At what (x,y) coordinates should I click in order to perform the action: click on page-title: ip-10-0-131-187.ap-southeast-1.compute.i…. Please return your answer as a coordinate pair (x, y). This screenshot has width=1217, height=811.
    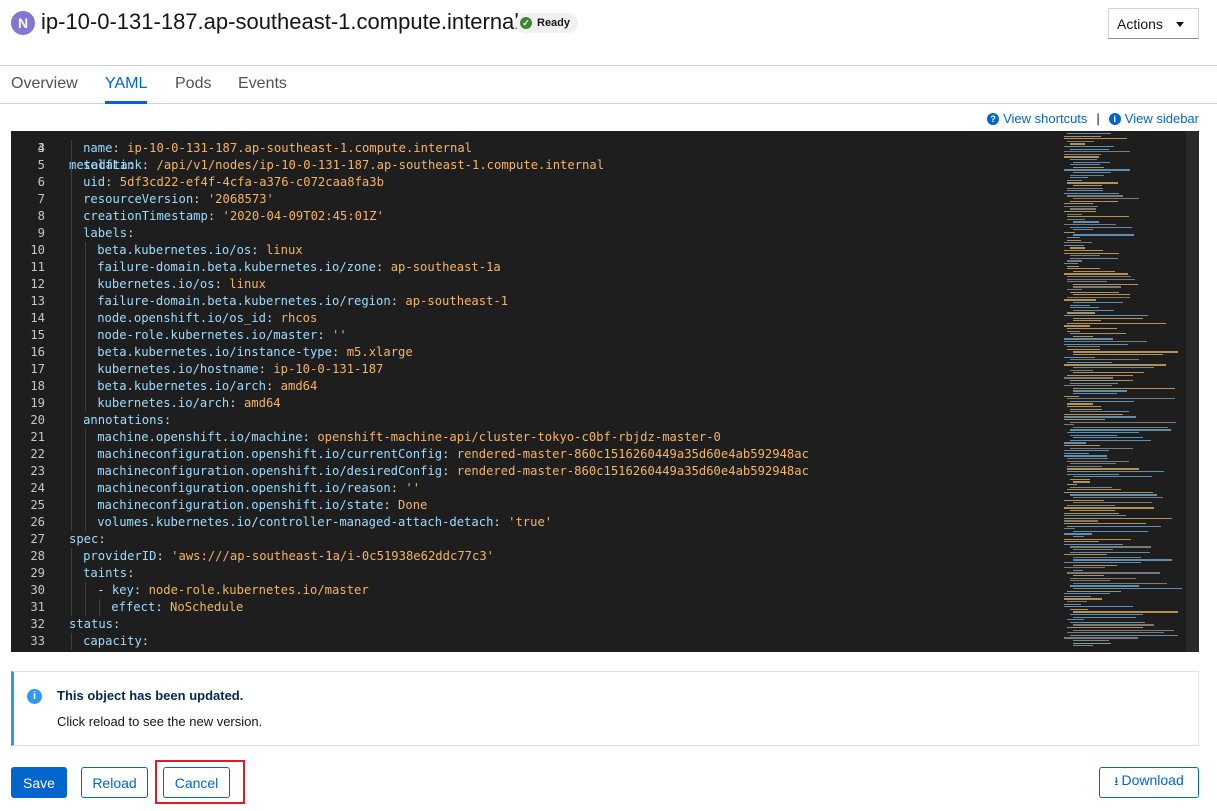
    Looking at the image, I should click on (280, 21).